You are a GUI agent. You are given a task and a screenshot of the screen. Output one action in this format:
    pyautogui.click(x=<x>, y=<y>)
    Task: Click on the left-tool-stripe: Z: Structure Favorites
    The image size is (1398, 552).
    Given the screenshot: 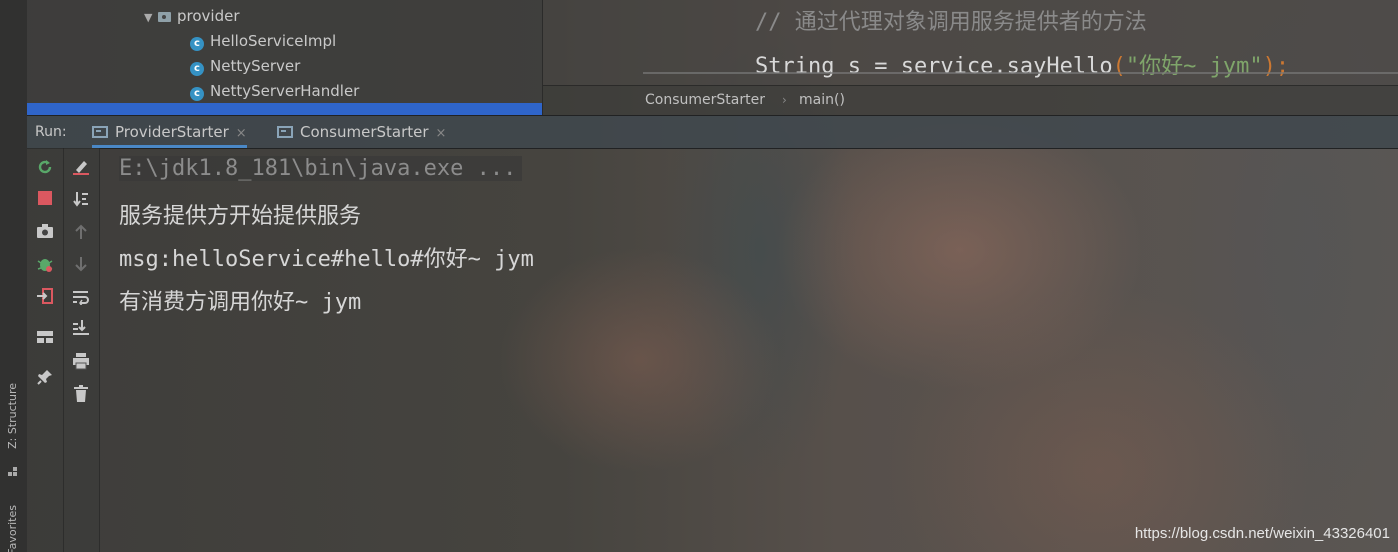 What is the action you would take?
    pyautogui.click(x=13, y=276)
    